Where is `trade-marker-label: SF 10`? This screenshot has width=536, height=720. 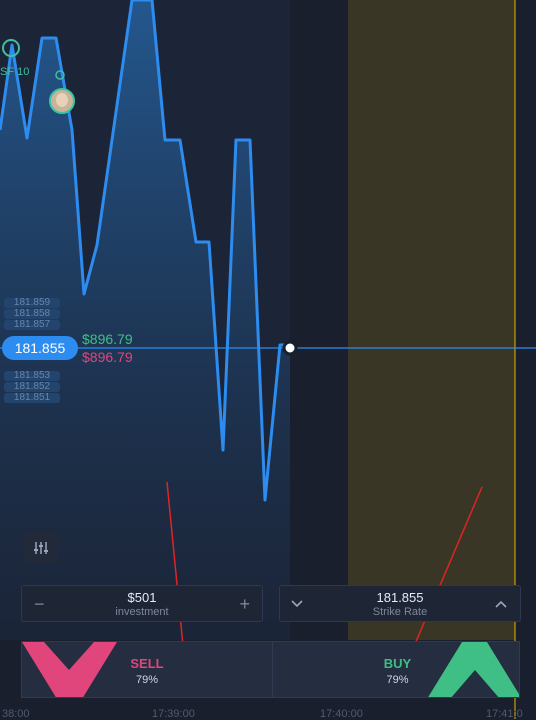 trade-marker-label: SF 10 is located at coordinates (15, 72).